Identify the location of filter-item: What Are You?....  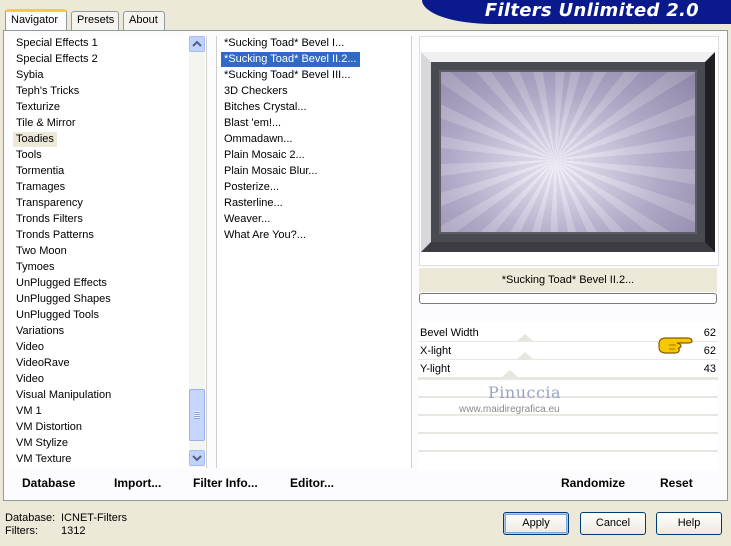
(265, 235).